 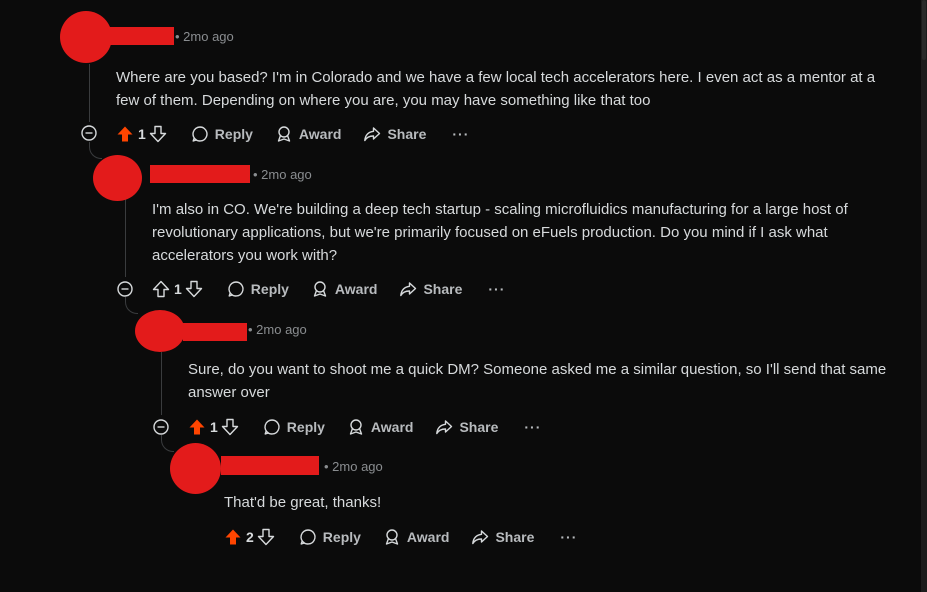 I want to click on comment-body: That'd be great, thanks!, so click(x=303, y=502).